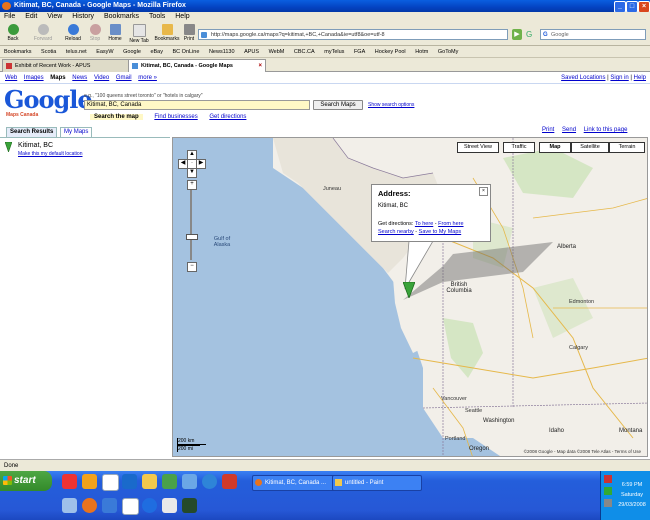 The image size is (650, 520). What do you see at coordinates (606, 130) in the screenshot?
I see `link-to-page-link: Link to this page` at bounding box center [606, 130].